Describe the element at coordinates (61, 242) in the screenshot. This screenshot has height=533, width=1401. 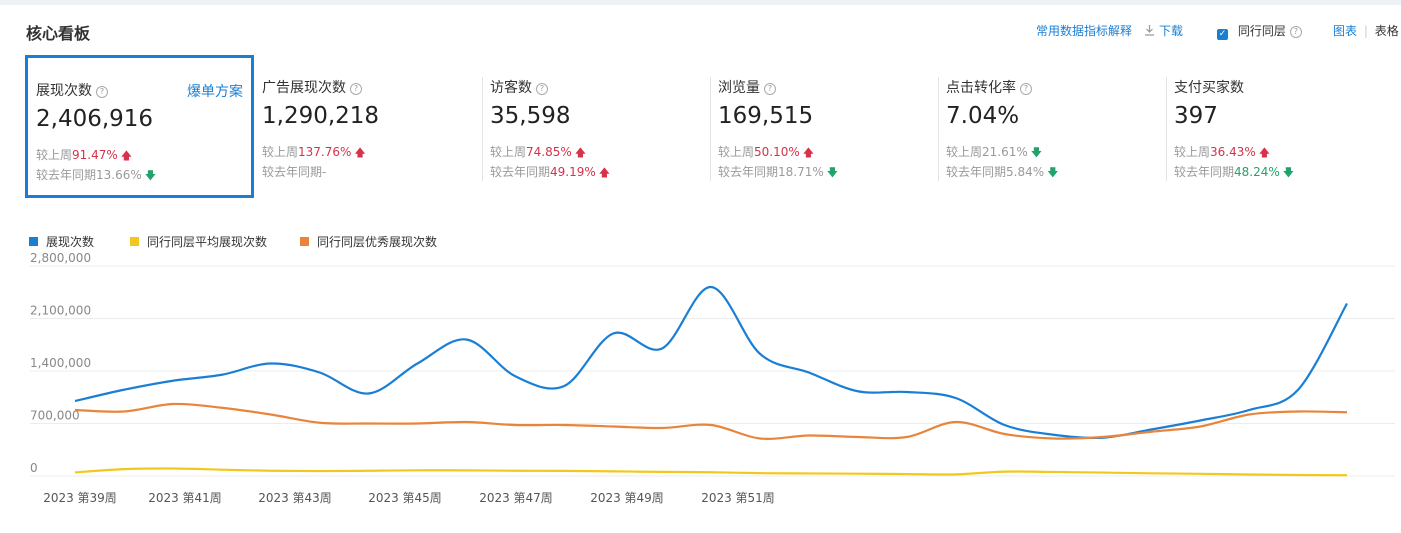
I see `legend-item-impressions: 展现次数` at that location.